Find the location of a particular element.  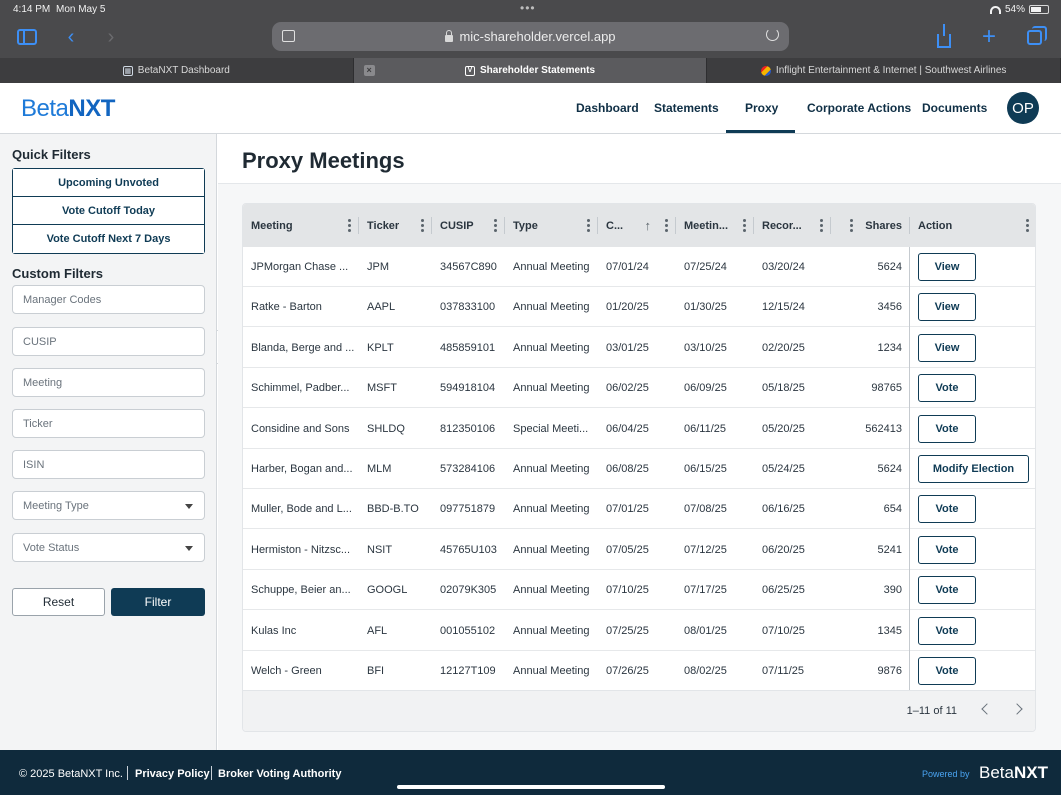

user-avatar: OP is located at coordinates (1023, 108).